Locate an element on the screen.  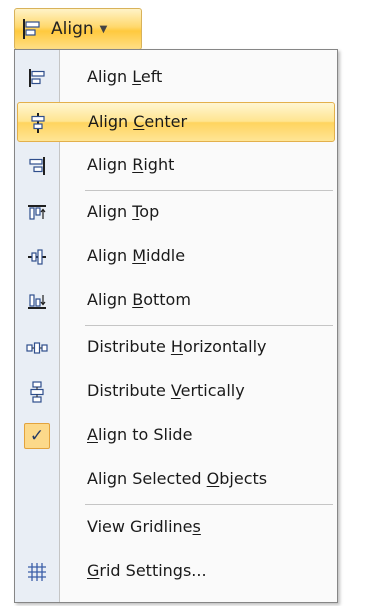
menu-item-label: Align Bottom is located at coordinates (139, 299).